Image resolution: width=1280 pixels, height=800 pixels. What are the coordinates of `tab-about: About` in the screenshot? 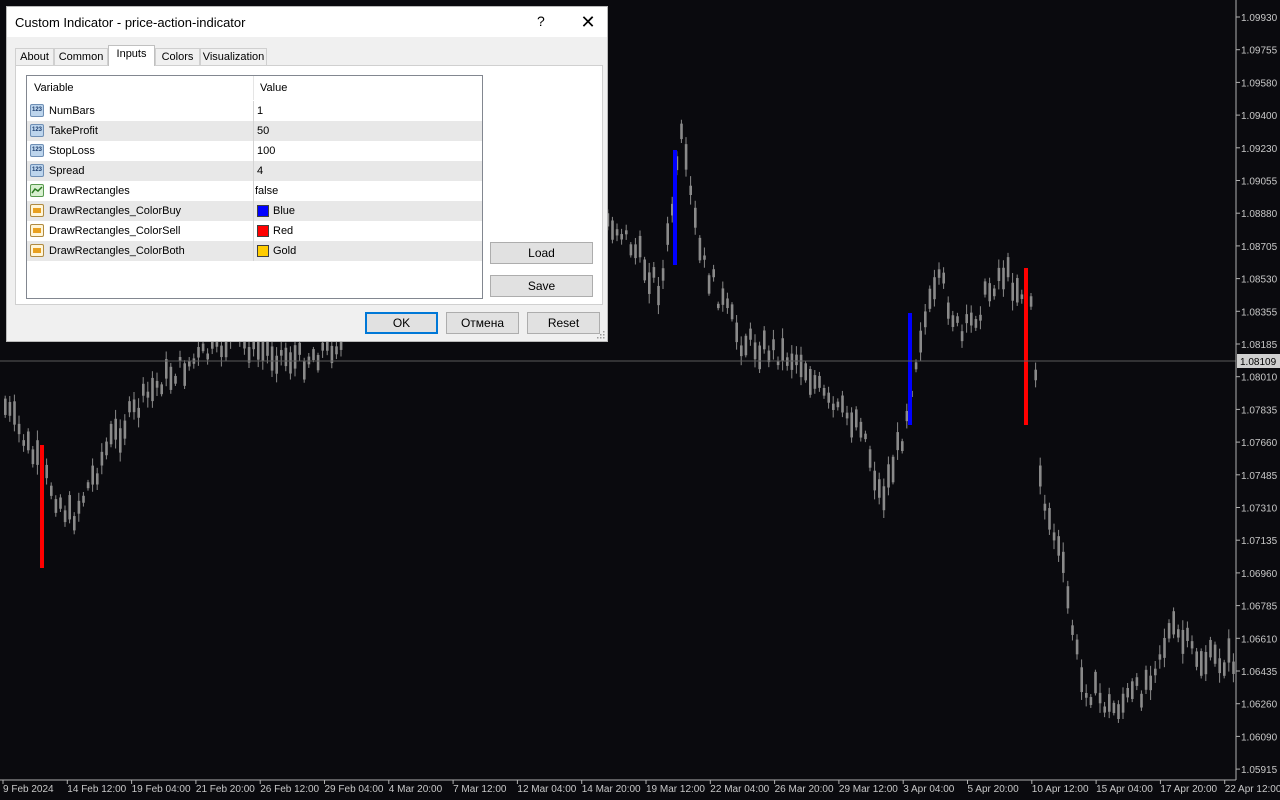 It's located at (34, 56).